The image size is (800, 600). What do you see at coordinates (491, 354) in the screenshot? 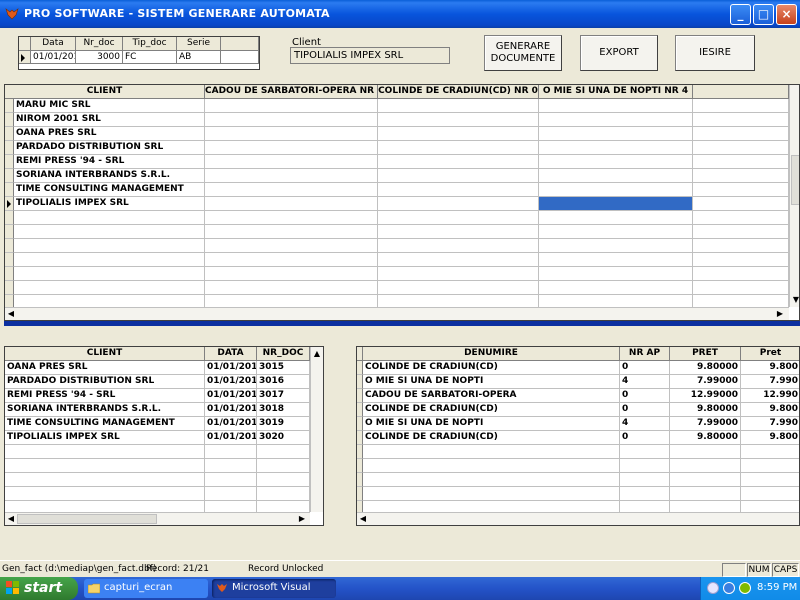
I see `right-col-denumire: DENUMIRE` at bounding box center [491, 354].